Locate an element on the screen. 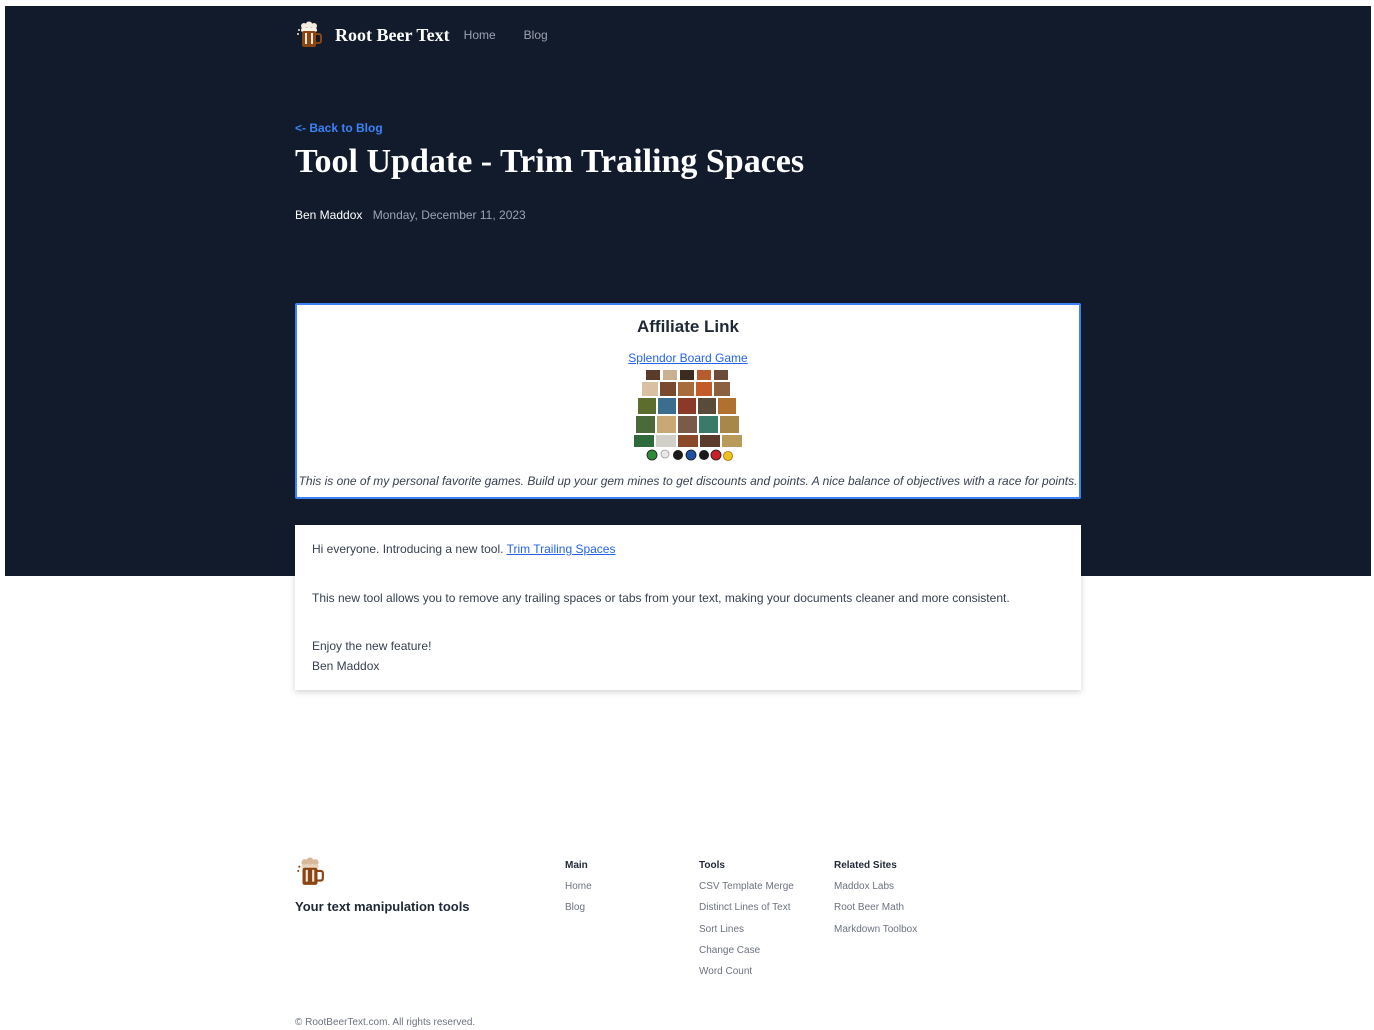 This screenshot has height=1030, width=1374. footer-column-main: Main Home Blog is located at coordinates (578, 892).